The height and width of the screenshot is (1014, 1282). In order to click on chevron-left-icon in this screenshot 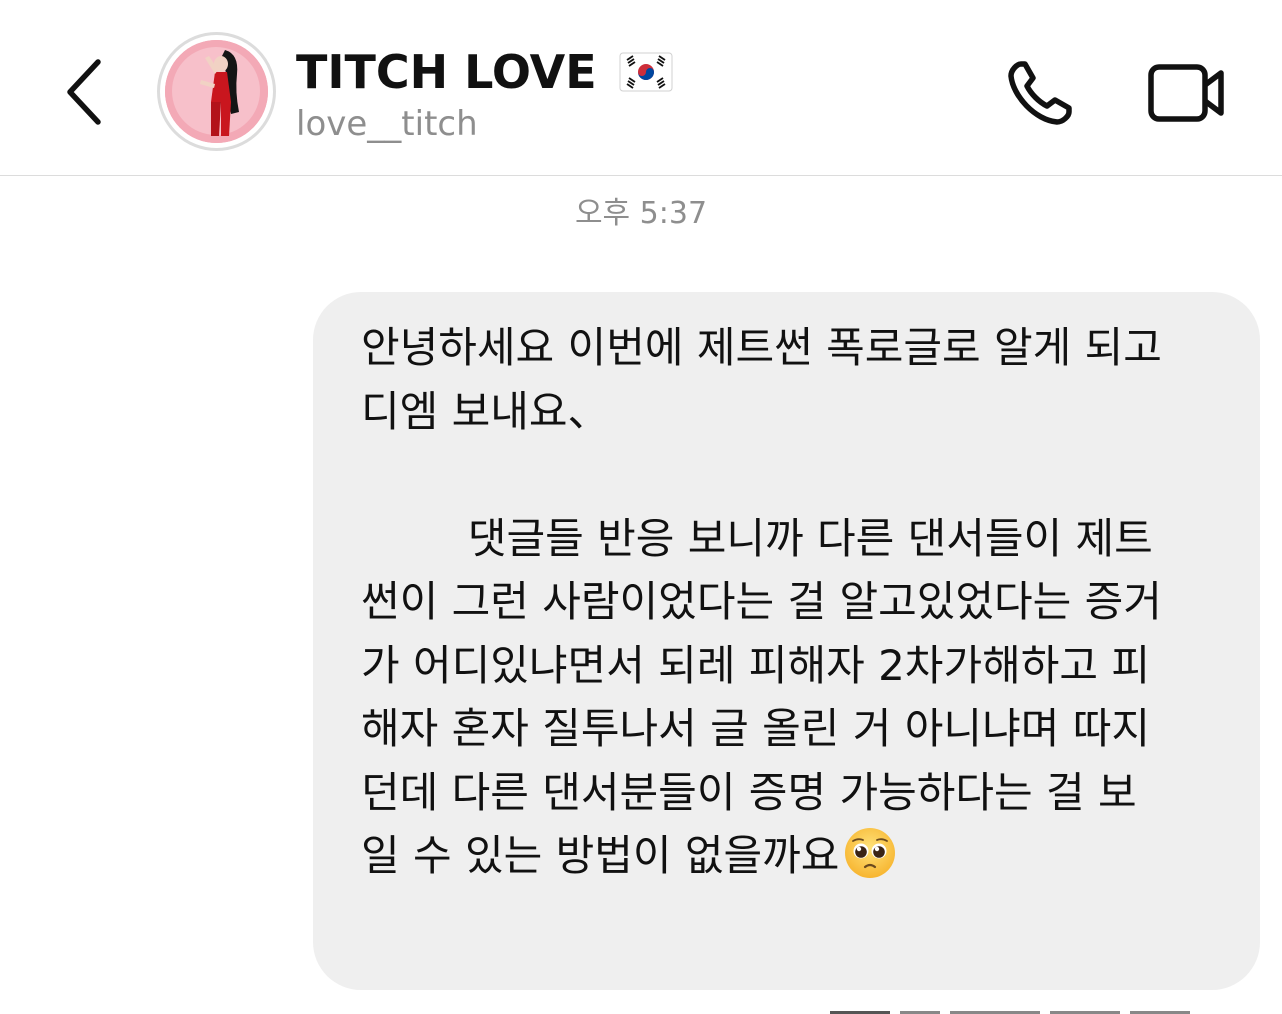, I will do `click(84, 92)`.